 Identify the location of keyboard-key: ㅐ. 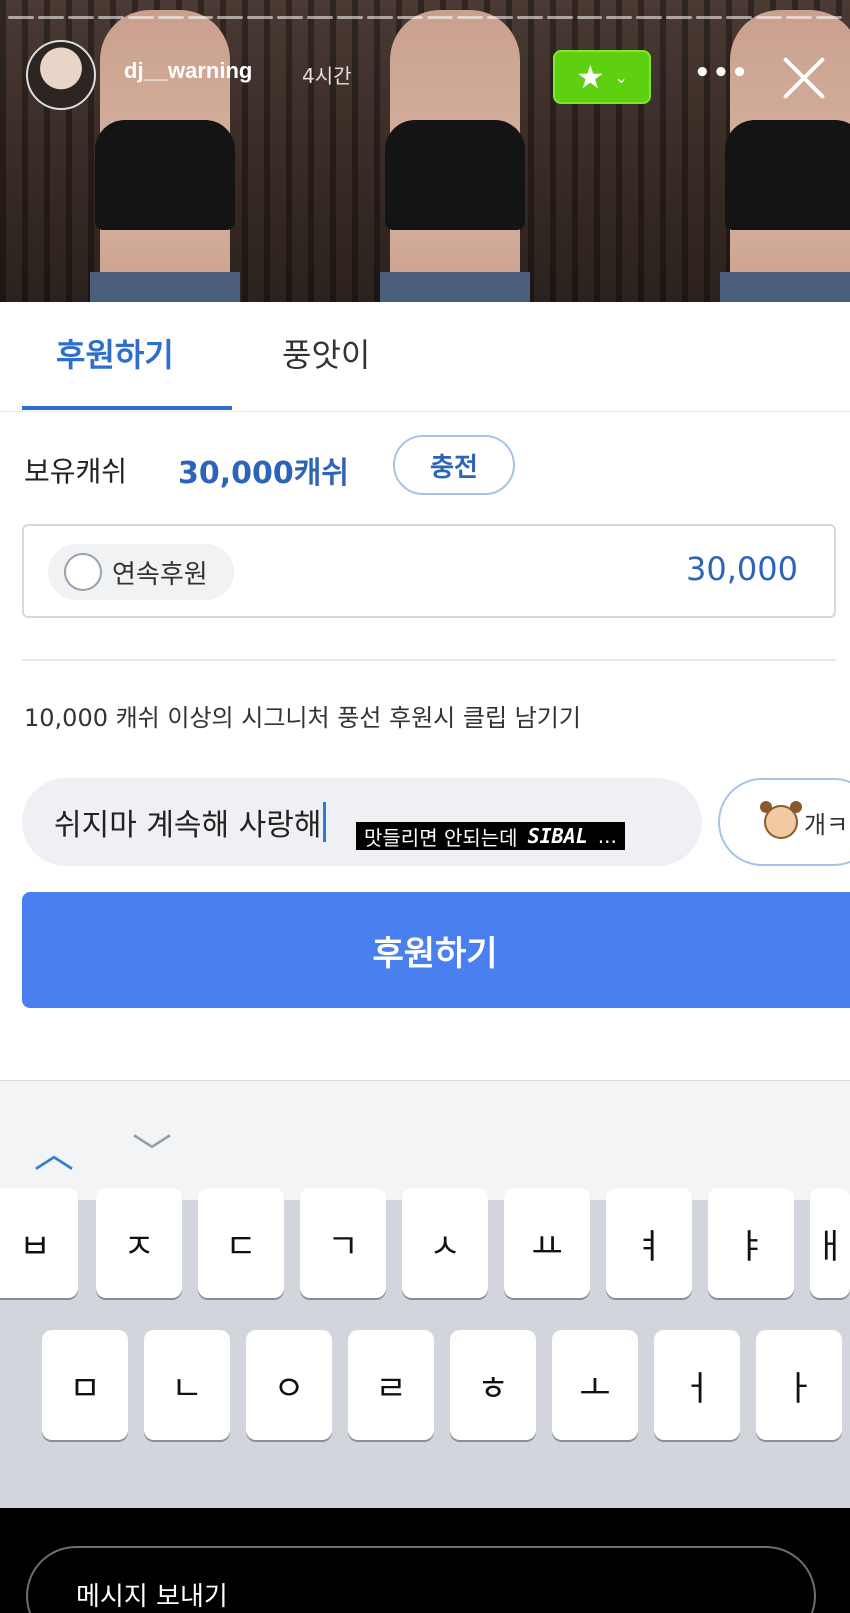
(830, 1243).